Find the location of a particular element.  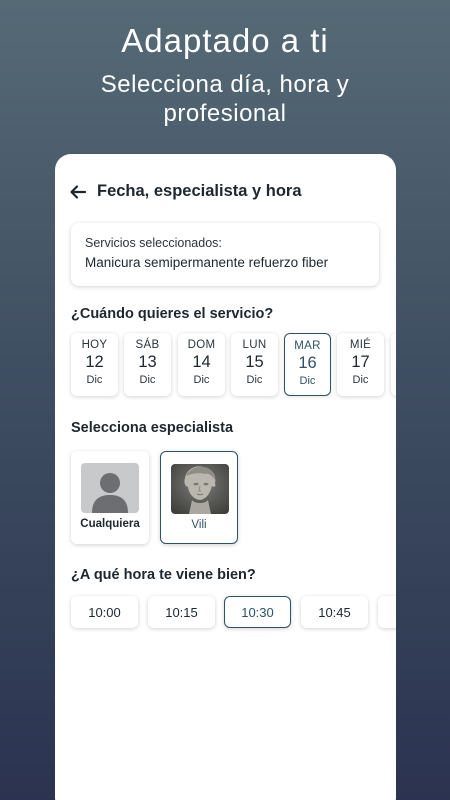

time-slot: 10:15 is located at coordinates (181, 612).